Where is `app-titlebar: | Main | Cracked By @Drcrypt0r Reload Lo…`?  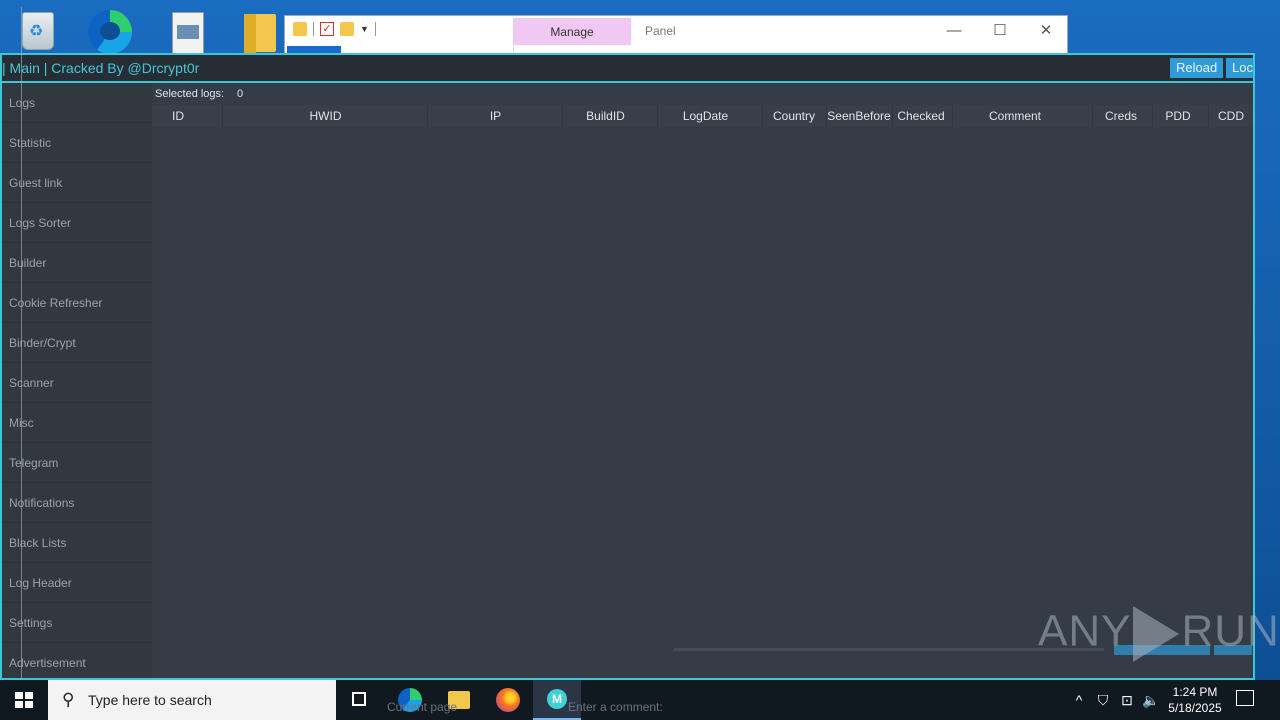 app-titlebar: | Main | Cracked By @Drcrypt0r Reload Lo… is located at coordinates (627, 69).